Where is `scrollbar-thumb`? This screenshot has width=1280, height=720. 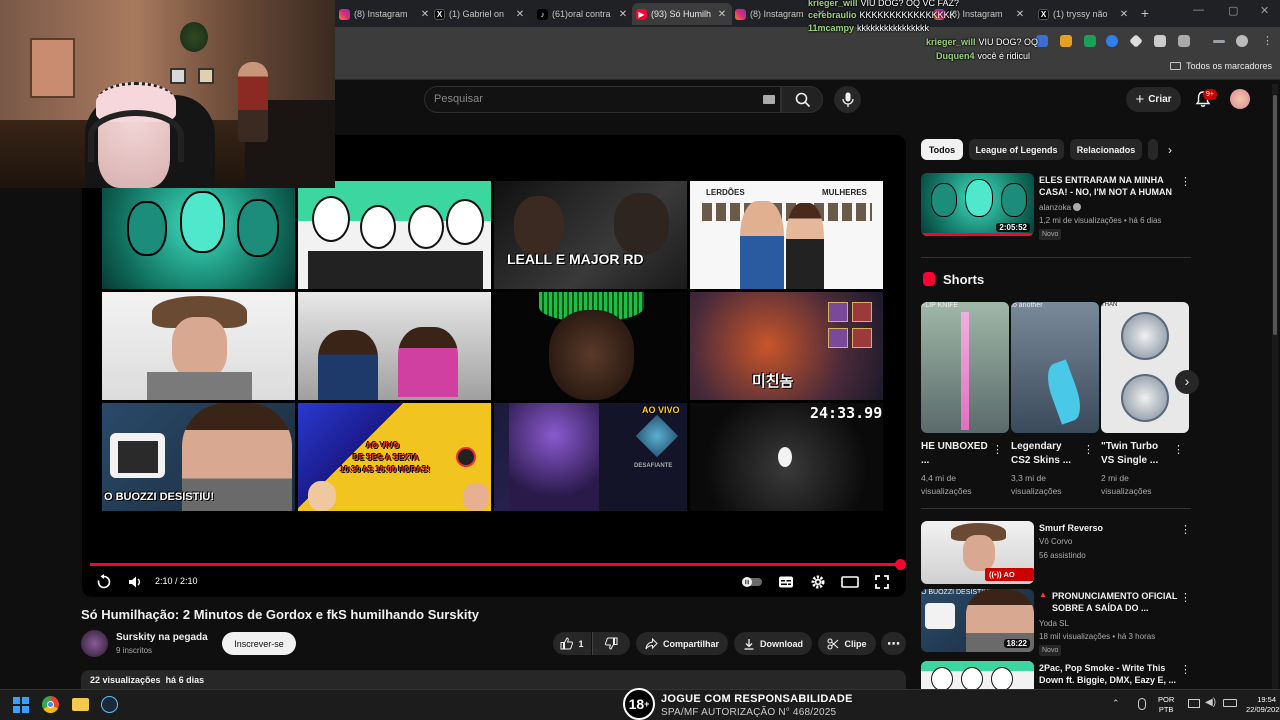
scrollbar-thumb is located at coordinates (1275, 215).